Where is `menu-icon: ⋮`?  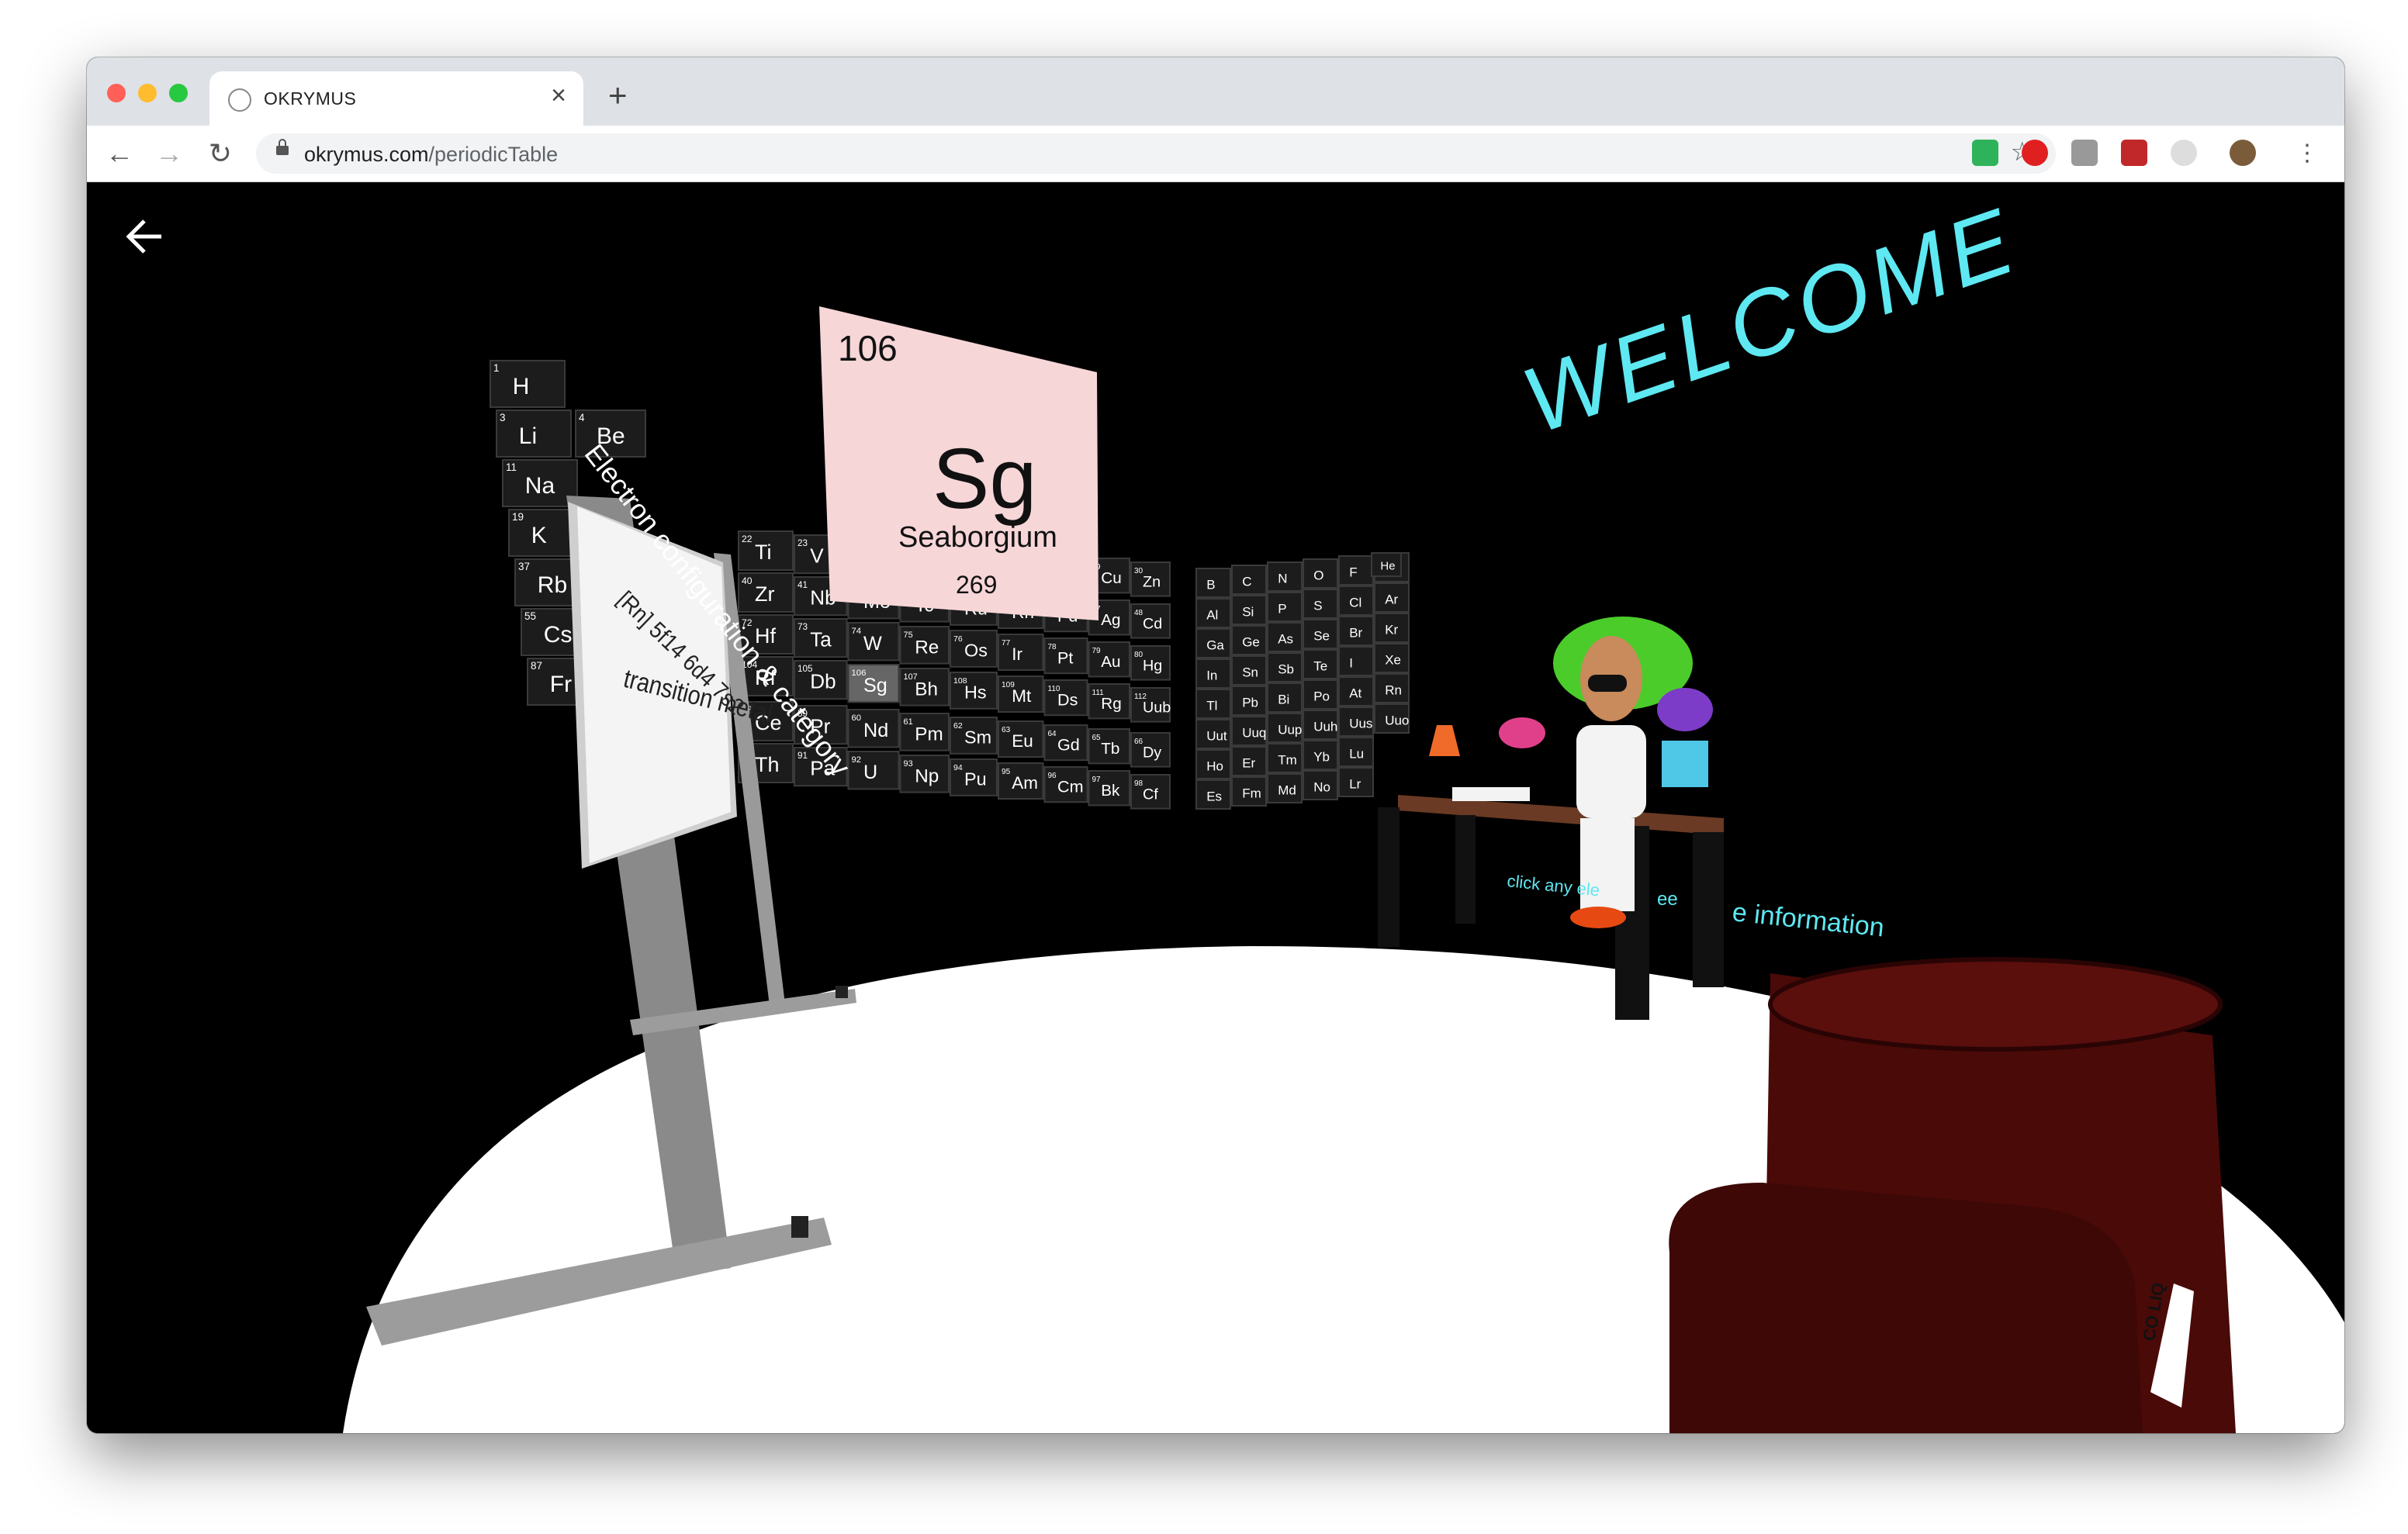 menu-icon: ⋮ is located at coordinates (2307, 153).